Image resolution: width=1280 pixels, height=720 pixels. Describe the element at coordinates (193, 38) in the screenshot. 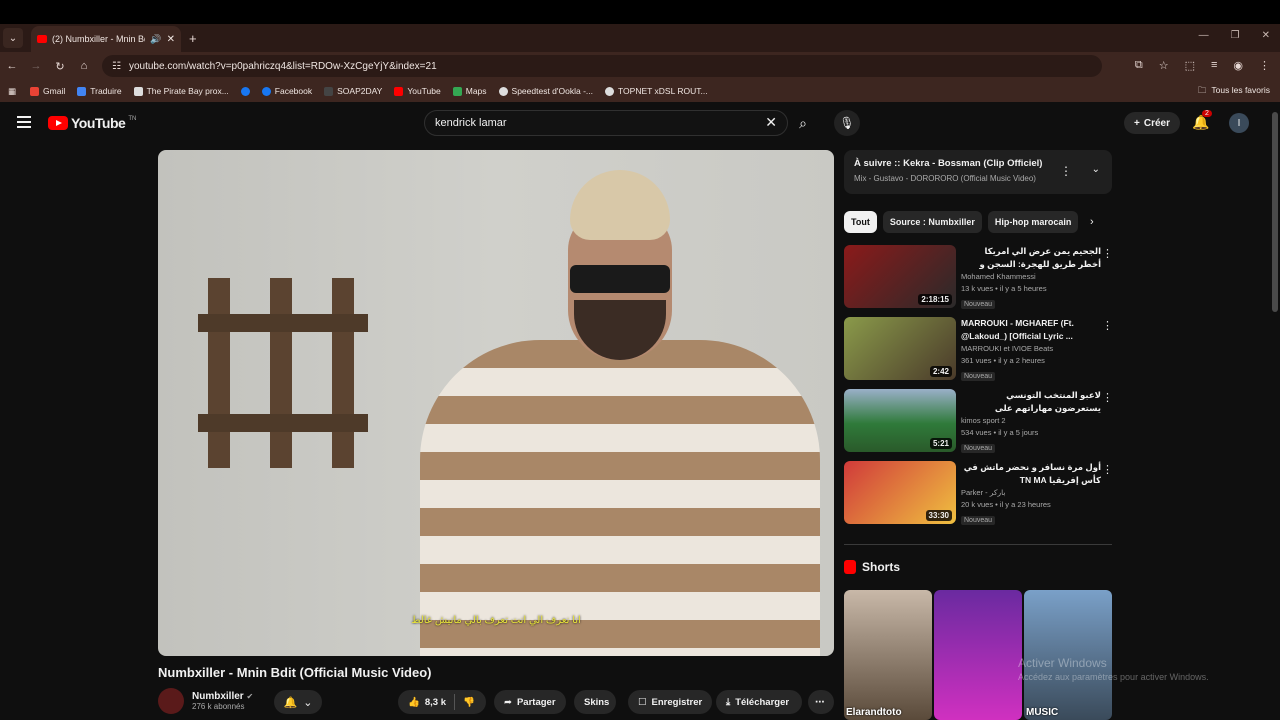

I see `new-tab-button: +` at that location.